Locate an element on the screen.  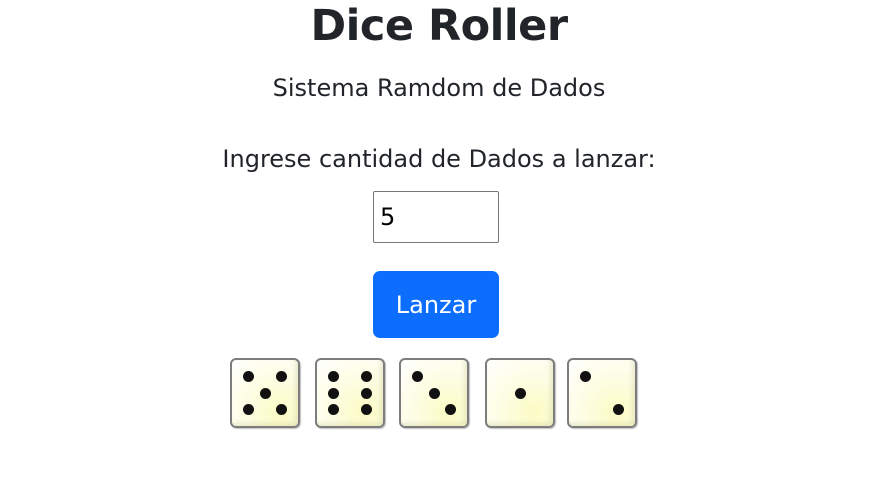
dice-row is located at coordinates (440, 395).